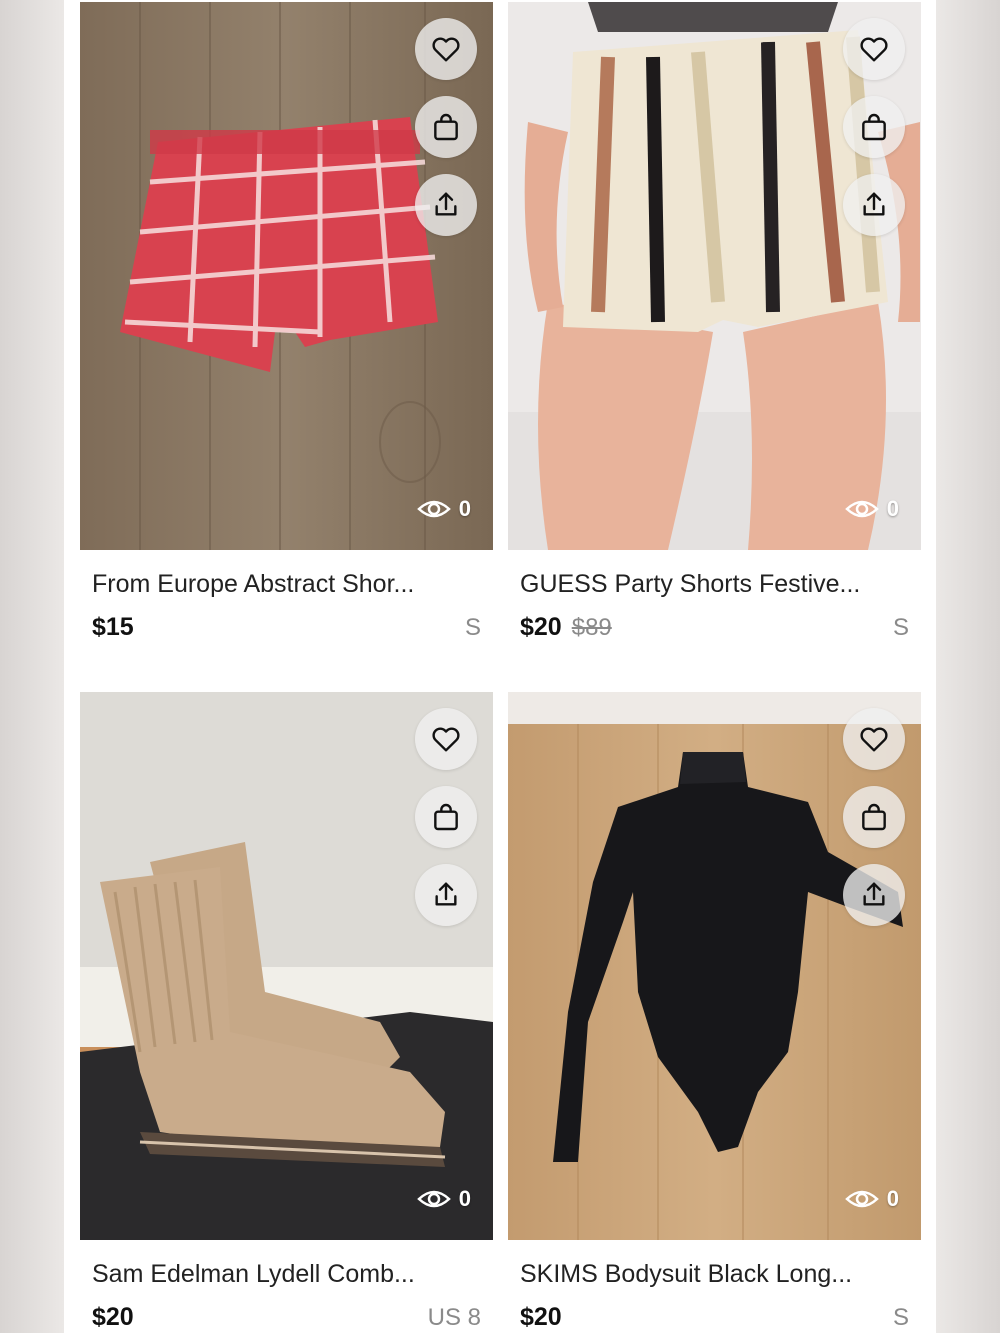  Describe the element at coordinates (113, 627) in the screenshot. I see `listing-price: $15` at that location.